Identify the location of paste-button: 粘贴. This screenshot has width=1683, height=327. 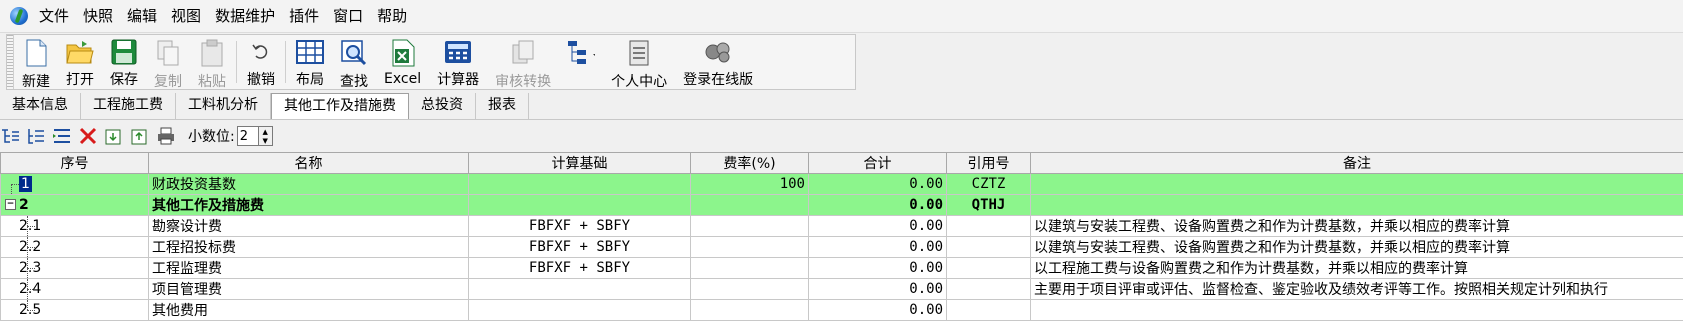
(212, 62).